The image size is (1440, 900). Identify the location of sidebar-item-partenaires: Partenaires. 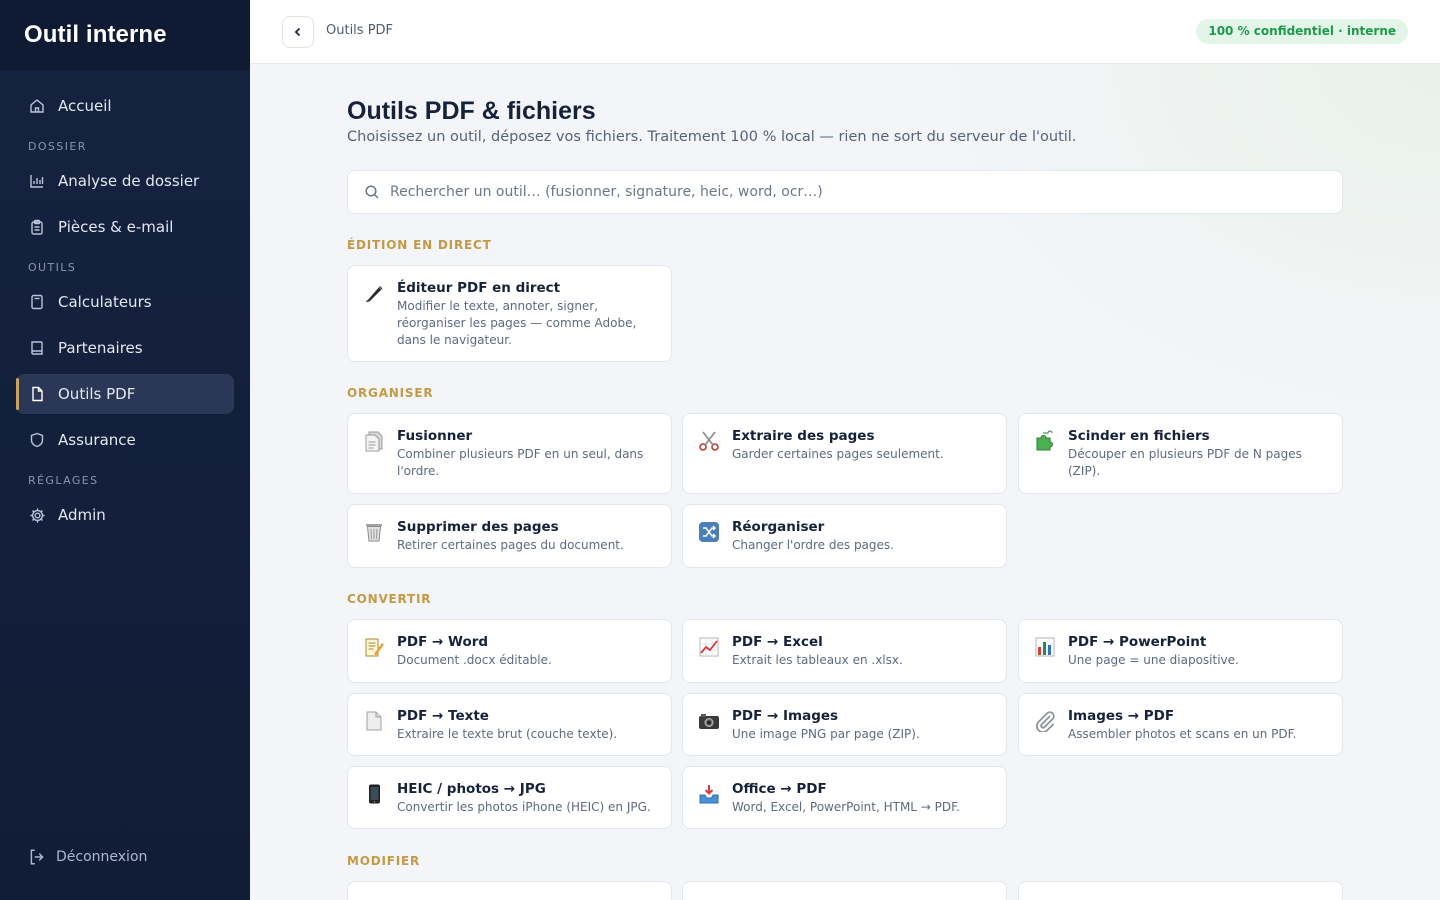
(125, 348).